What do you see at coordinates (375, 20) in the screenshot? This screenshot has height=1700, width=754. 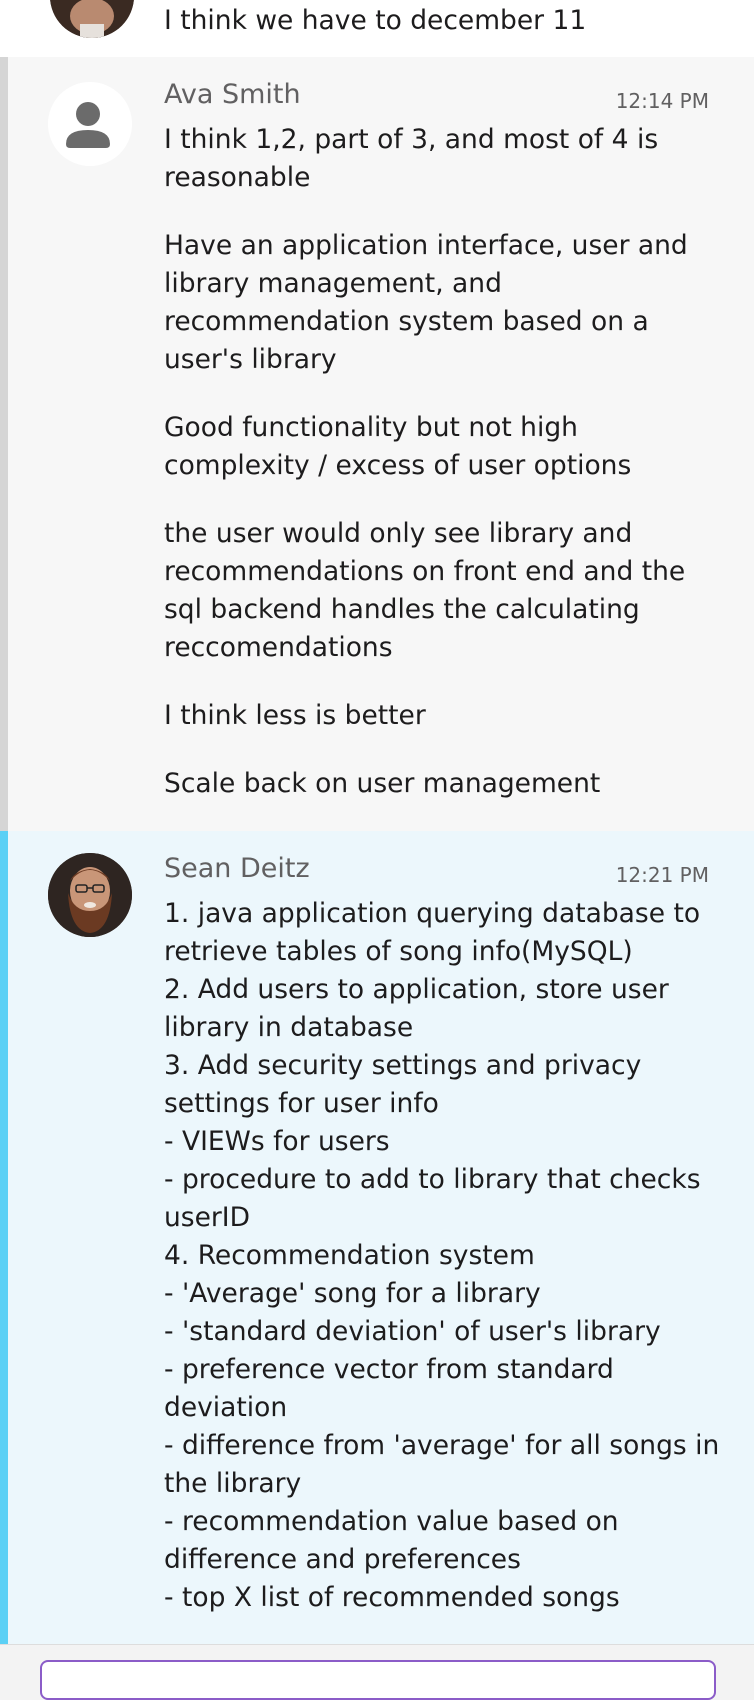 I see `message-text: I think we have to december 11` at bounding box center [375, 20].